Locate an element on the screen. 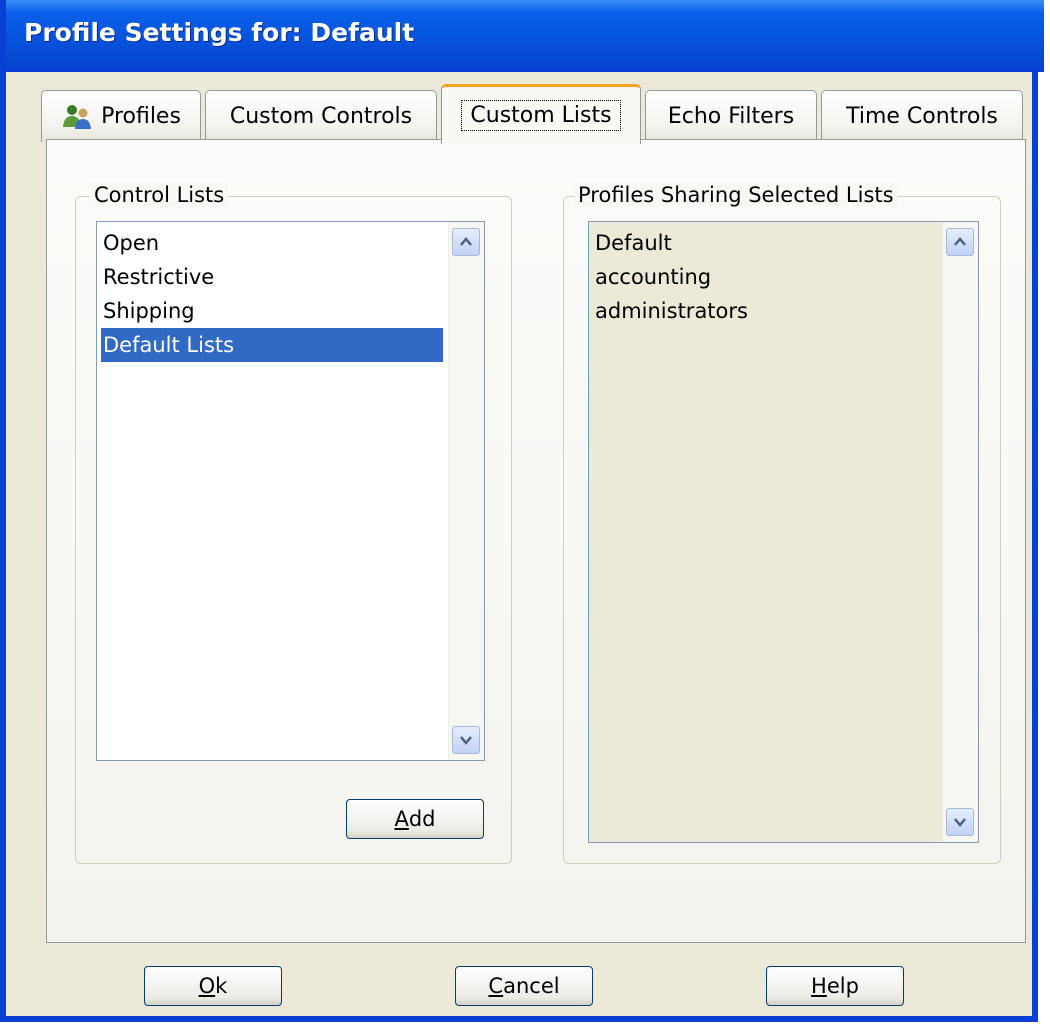 This screenshot has height=1024, width=1050. help-button-mnemonic: H is located at coordinates (819, 986).